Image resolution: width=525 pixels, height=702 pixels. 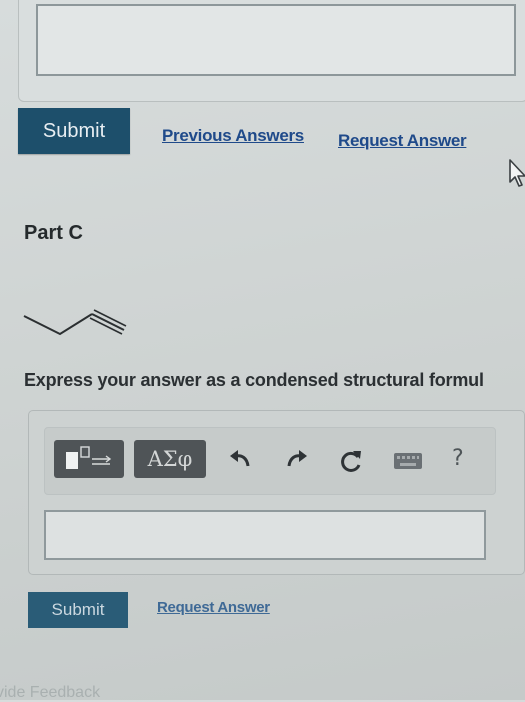 What do you see at coordinates (74, 131) in the screenshot?
I see `submit-button-part-b: Submit` at bounding box center [74, 131].